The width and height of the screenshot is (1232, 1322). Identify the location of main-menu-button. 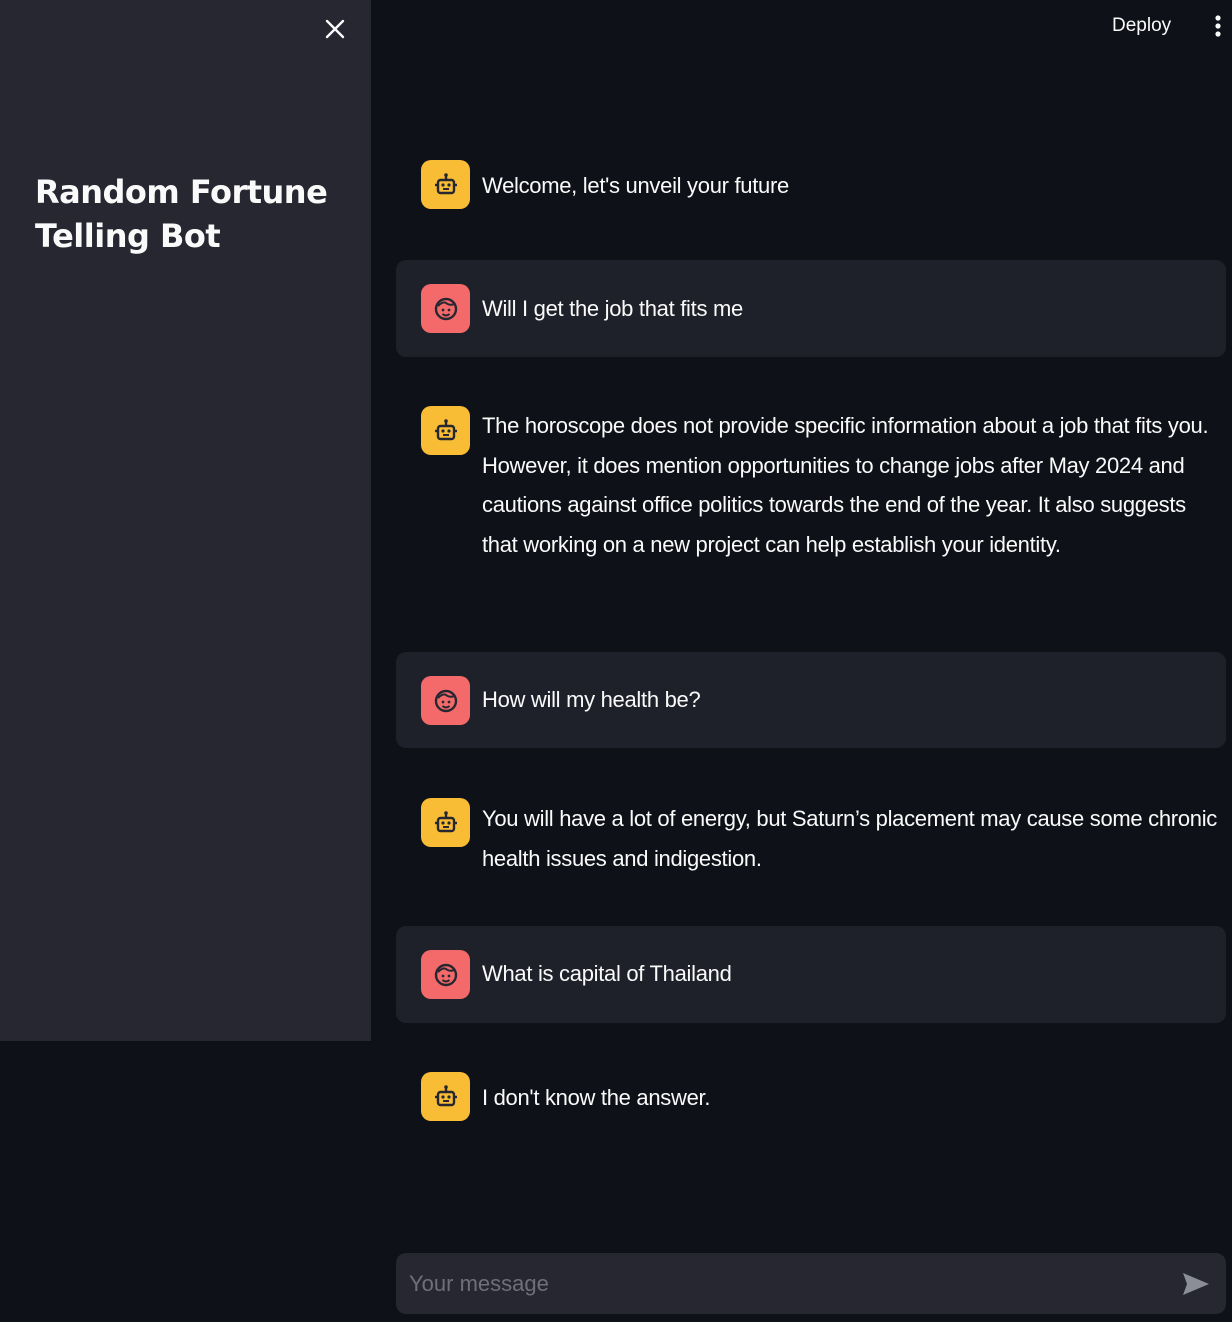
(1218, 26).